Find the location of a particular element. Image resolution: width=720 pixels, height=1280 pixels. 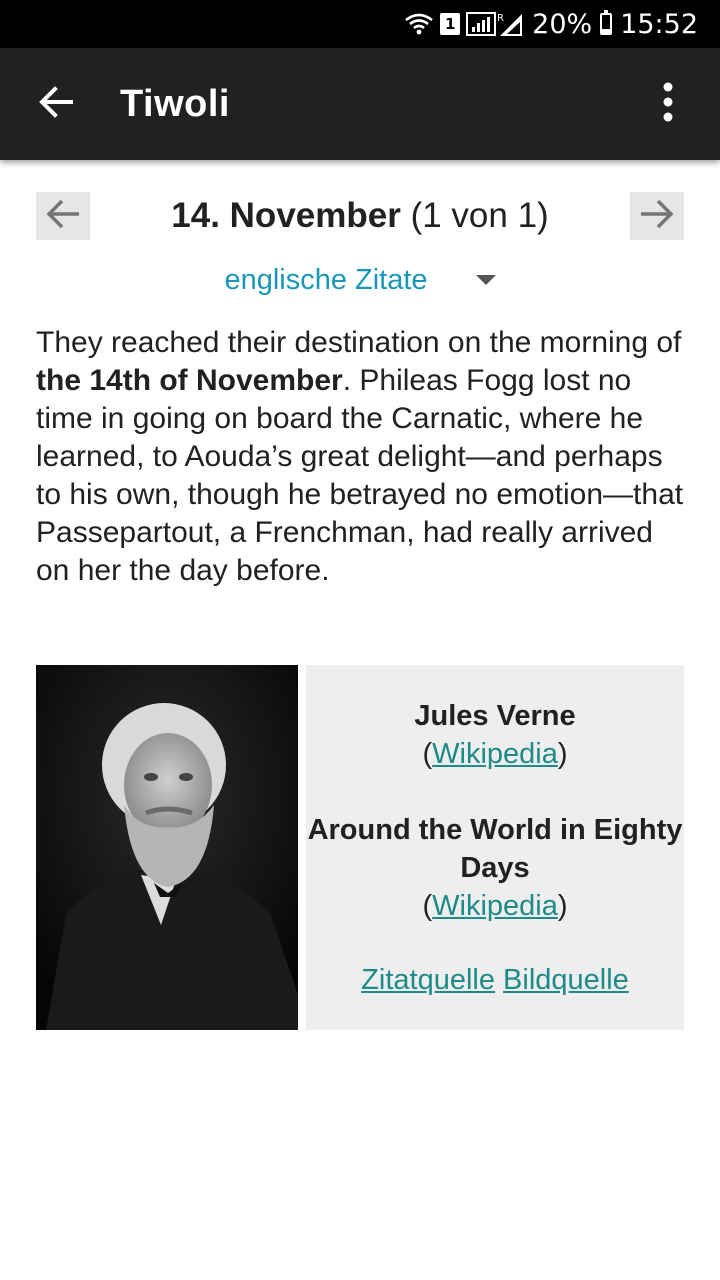

quote-highlight: the 14th of November is located at coordinates (189, 380).